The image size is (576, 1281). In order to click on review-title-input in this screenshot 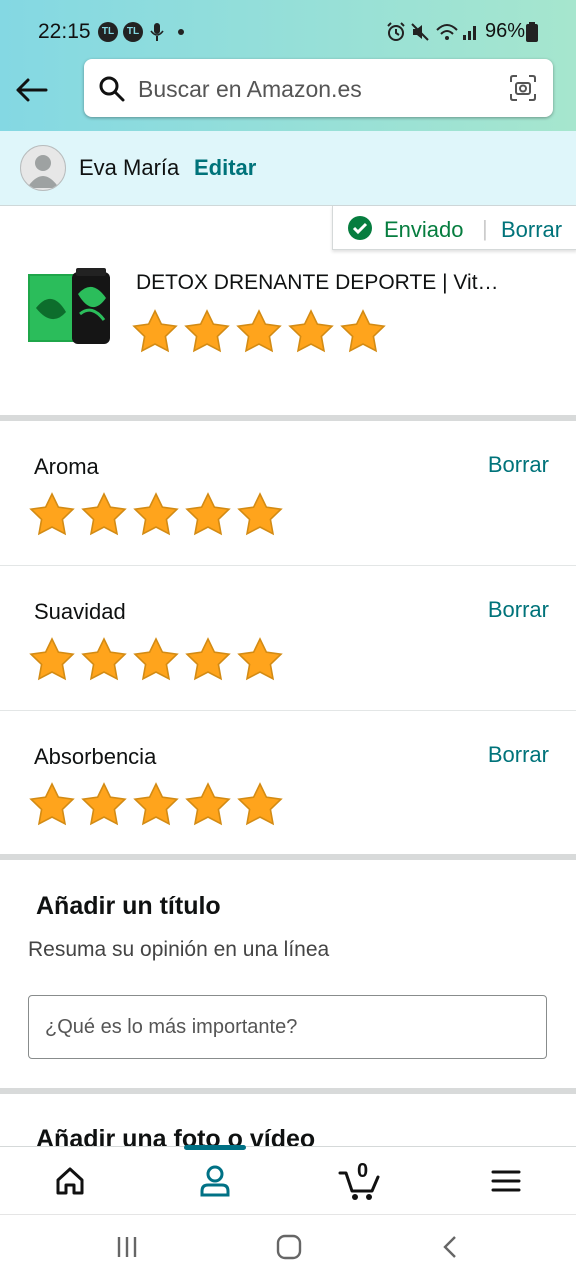, I will do `click(287, 1027)`.